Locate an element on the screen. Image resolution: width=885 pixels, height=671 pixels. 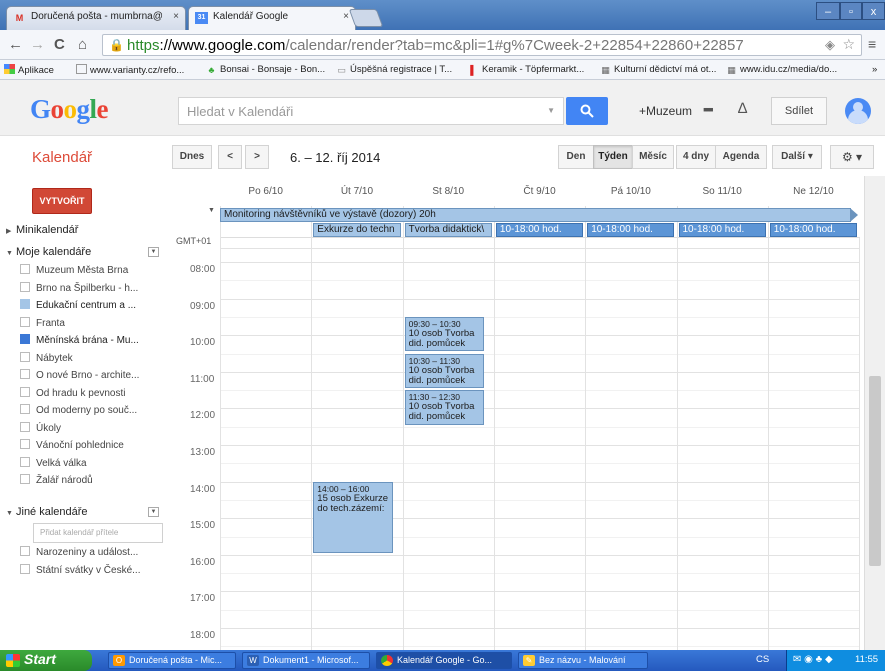
day-header: St 8/10 is located at coordinates (448, 191).